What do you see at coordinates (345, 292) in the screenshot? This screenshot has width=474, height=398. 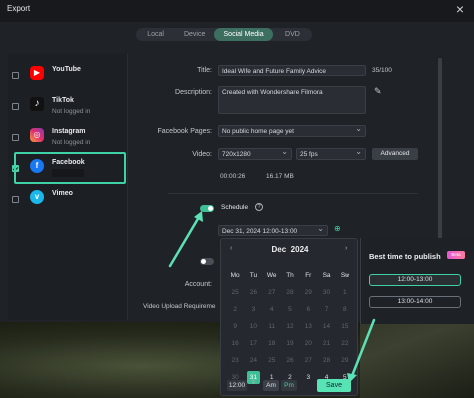 I see `calendar-day: 1` at bounding box center [345, 292].